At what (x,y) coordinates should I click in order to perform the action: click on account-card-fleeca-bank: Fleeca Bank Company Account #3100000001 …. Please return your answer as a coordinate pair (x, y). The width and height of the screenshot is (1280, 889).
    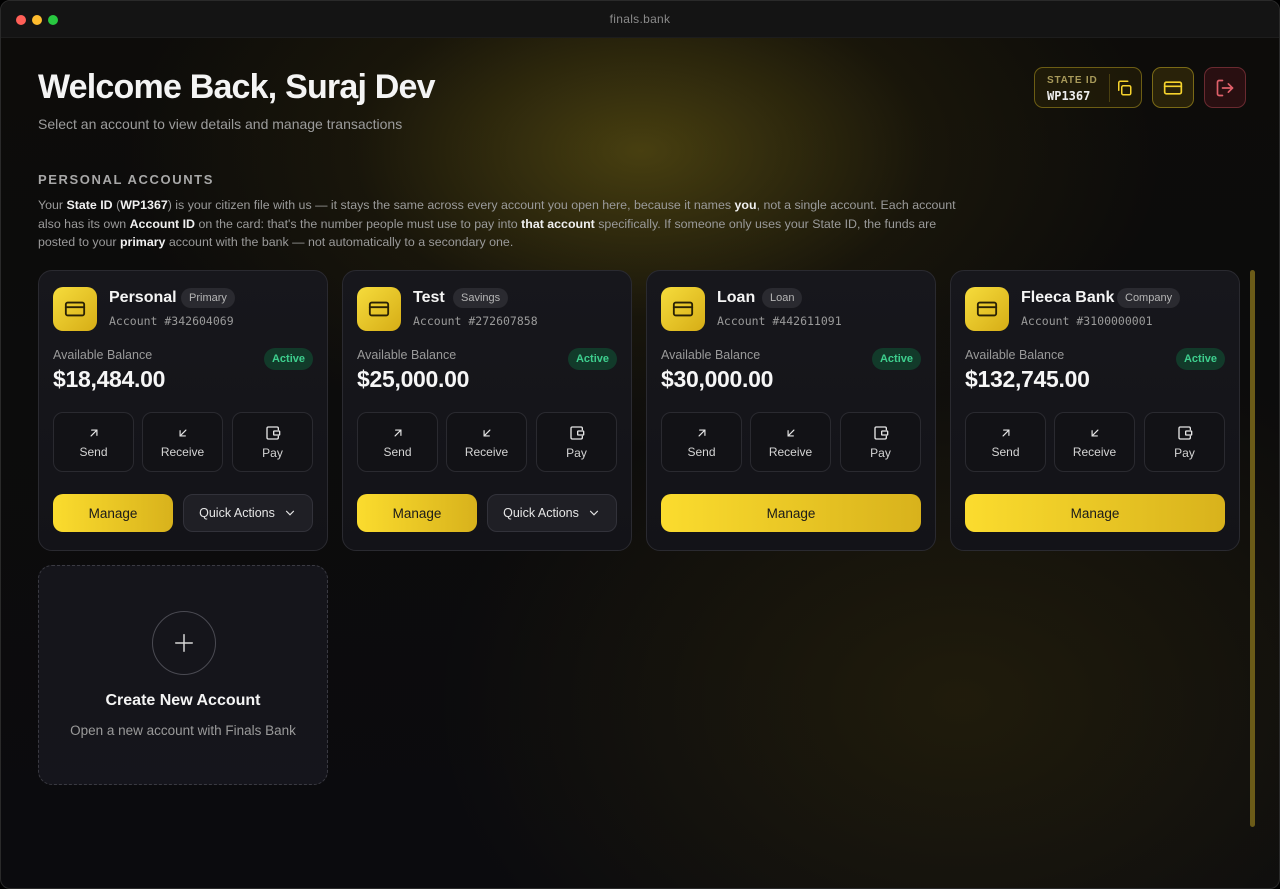
    Looking at the image, I should click on (1095, 410).